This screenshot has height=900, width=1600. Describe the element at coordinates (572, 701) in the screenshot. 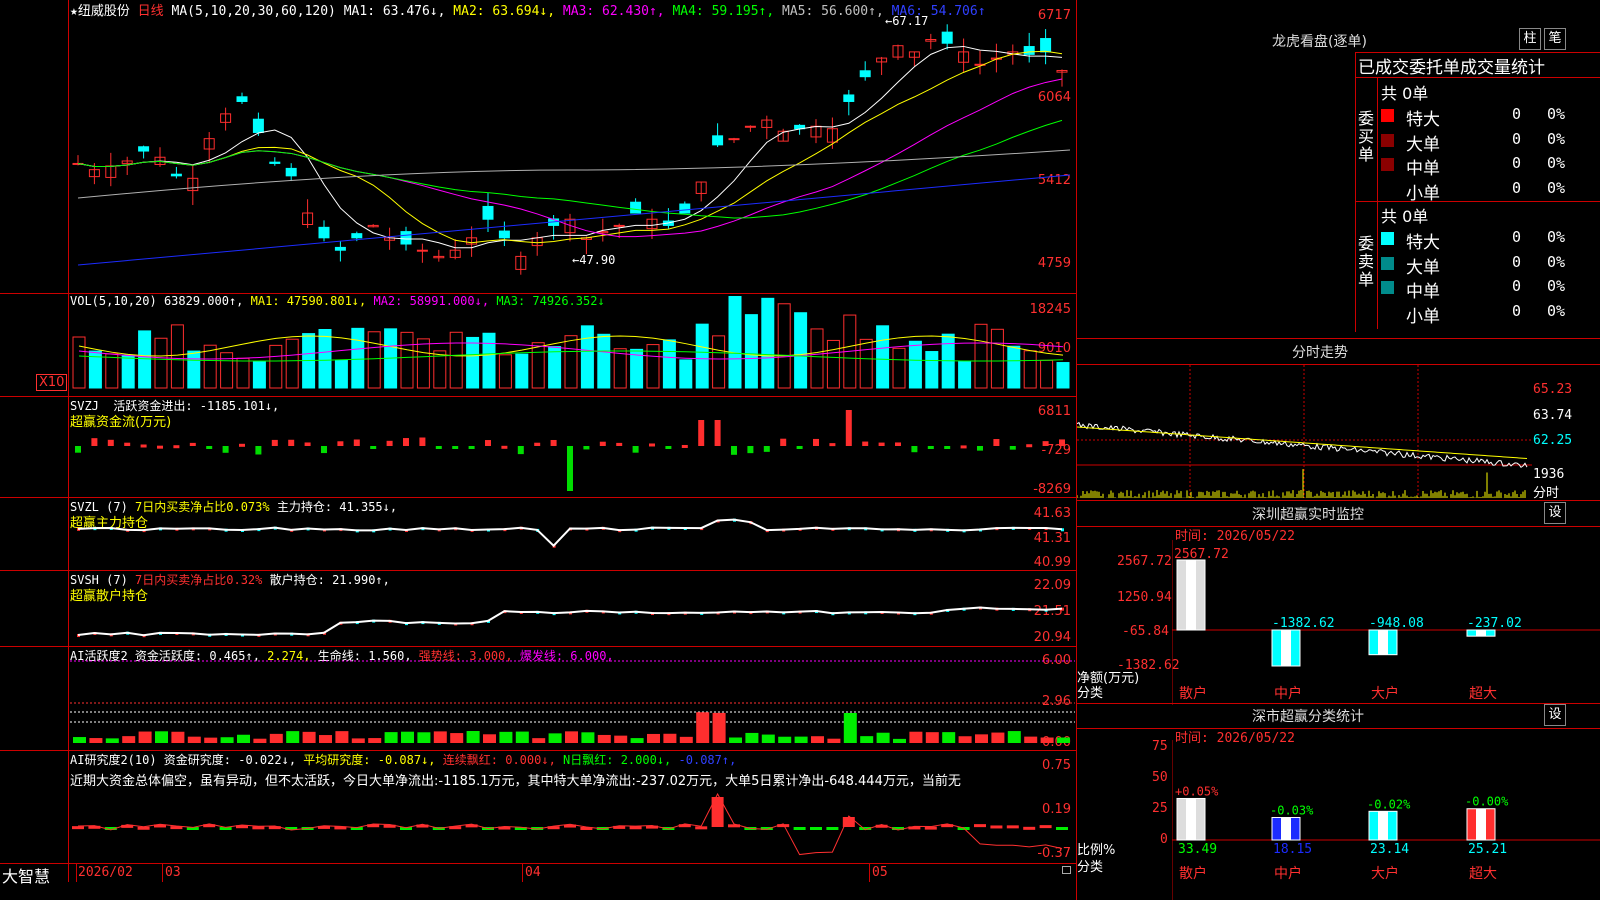

I see `ai-activity-chart` at that location.